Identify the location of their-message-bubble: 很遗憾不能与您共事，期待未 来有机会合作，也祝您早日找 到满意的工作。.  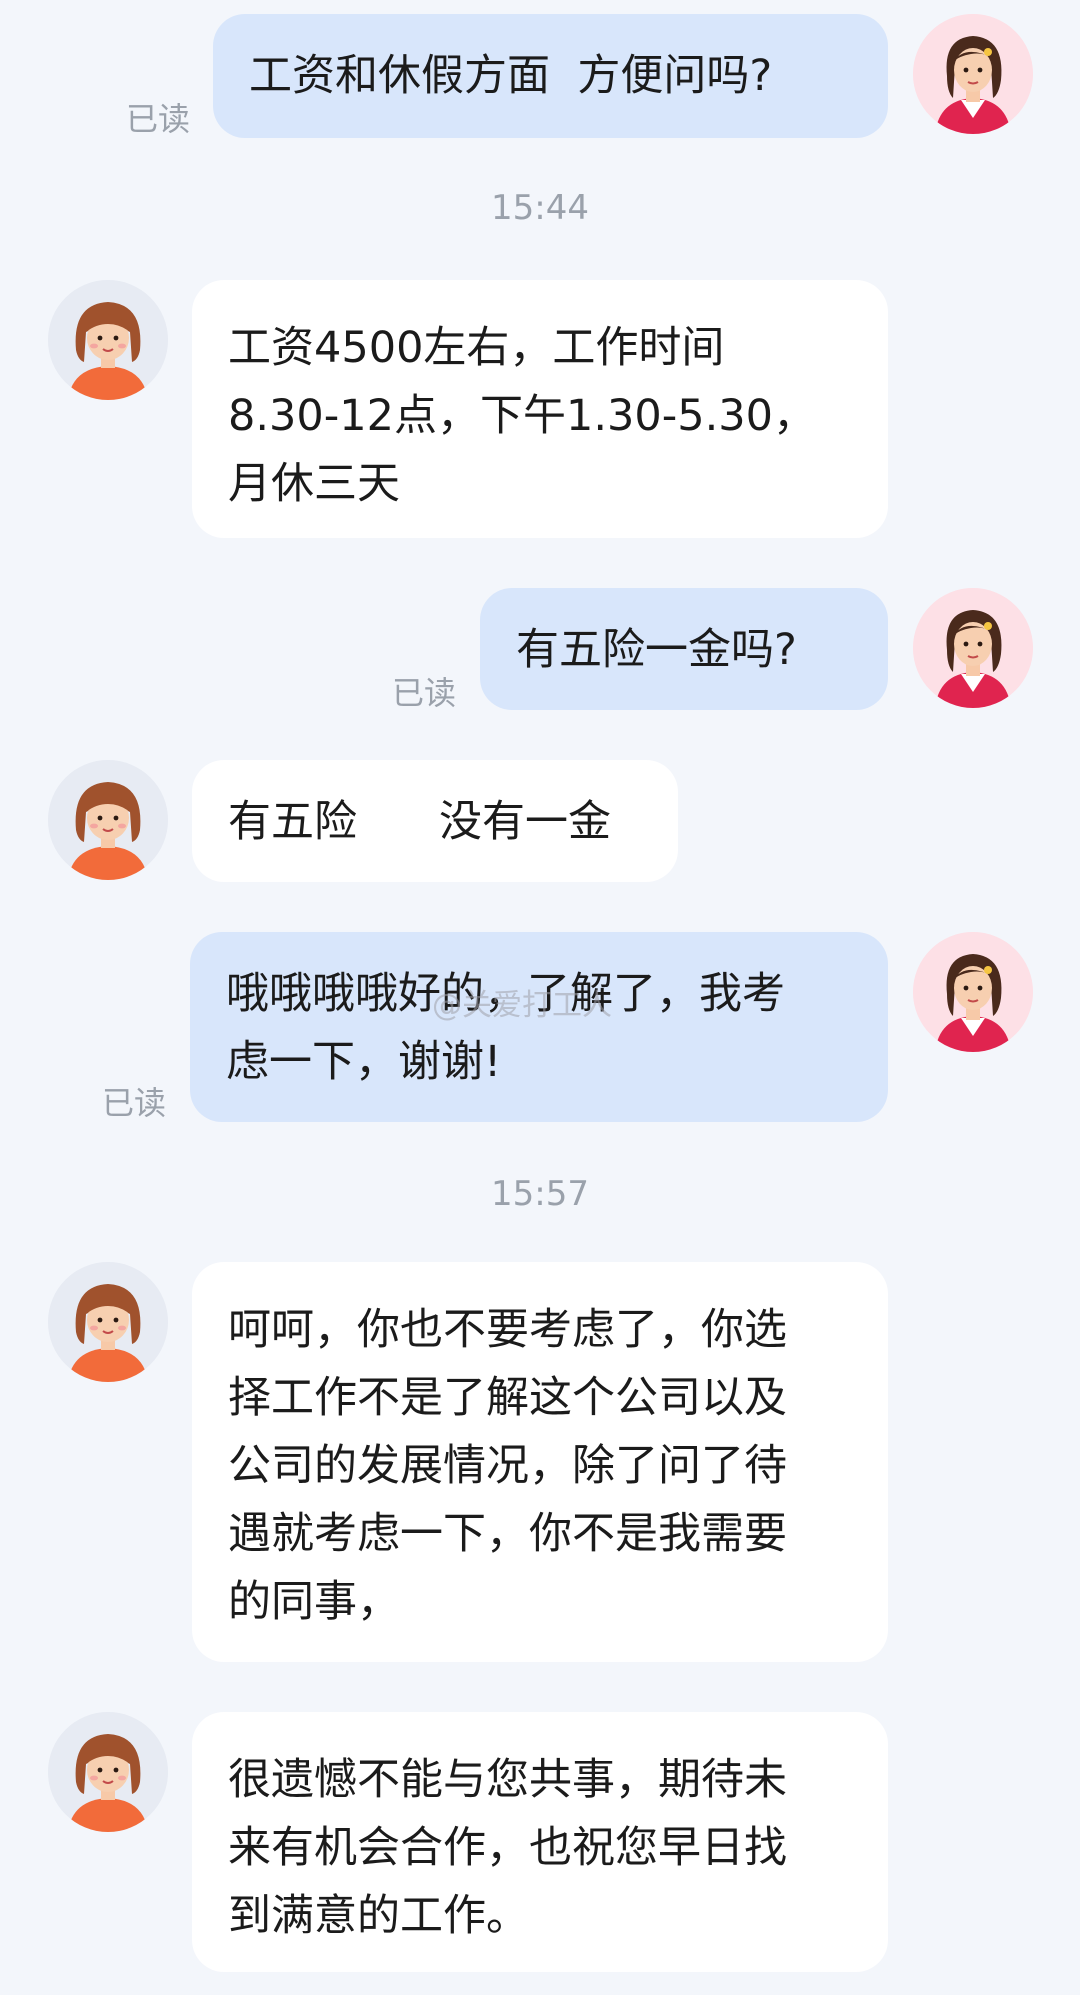
(540, 1842).